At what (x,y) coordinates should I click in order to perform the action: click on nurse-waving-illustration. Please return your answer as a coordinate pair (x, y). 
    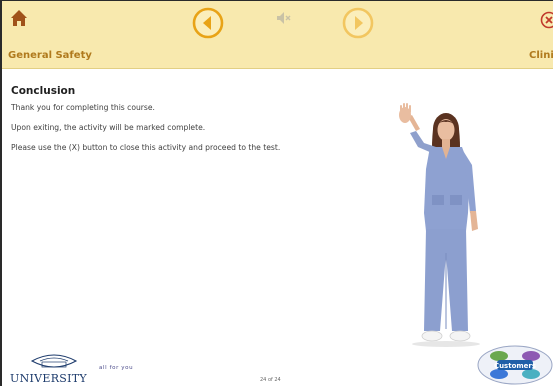
    Looking at the image, I should click on (439, 225).